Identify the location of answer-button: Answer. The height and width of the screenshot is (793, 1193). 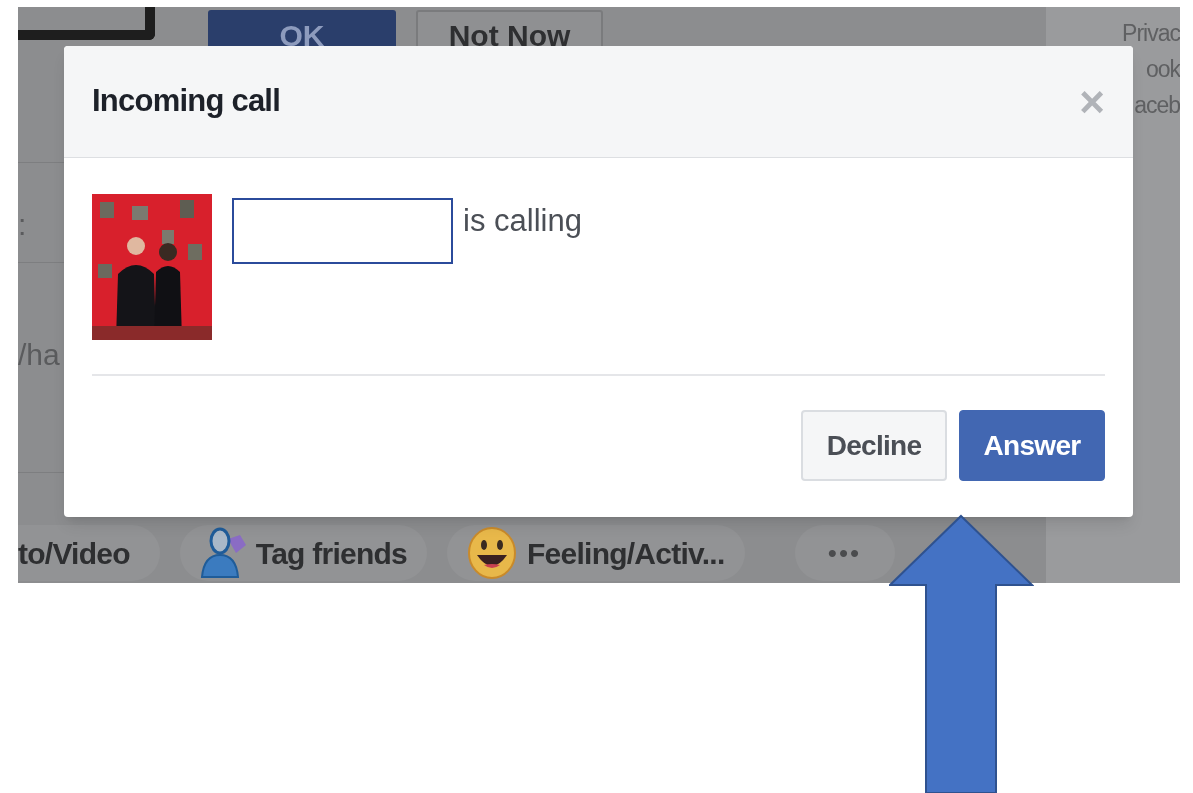
(1032, 445).